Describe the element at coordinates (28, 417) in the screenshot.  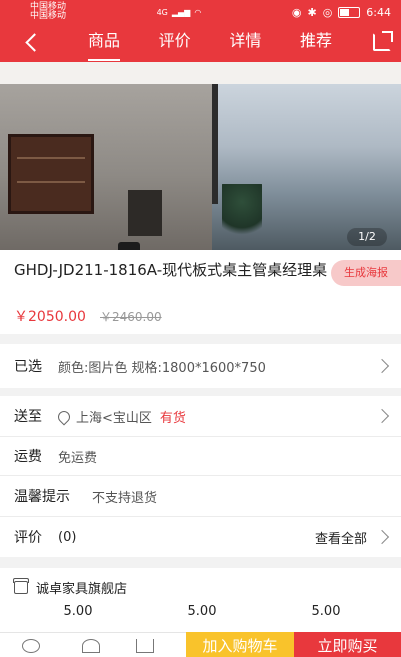
I see `shipping-label: 送至` at that location.